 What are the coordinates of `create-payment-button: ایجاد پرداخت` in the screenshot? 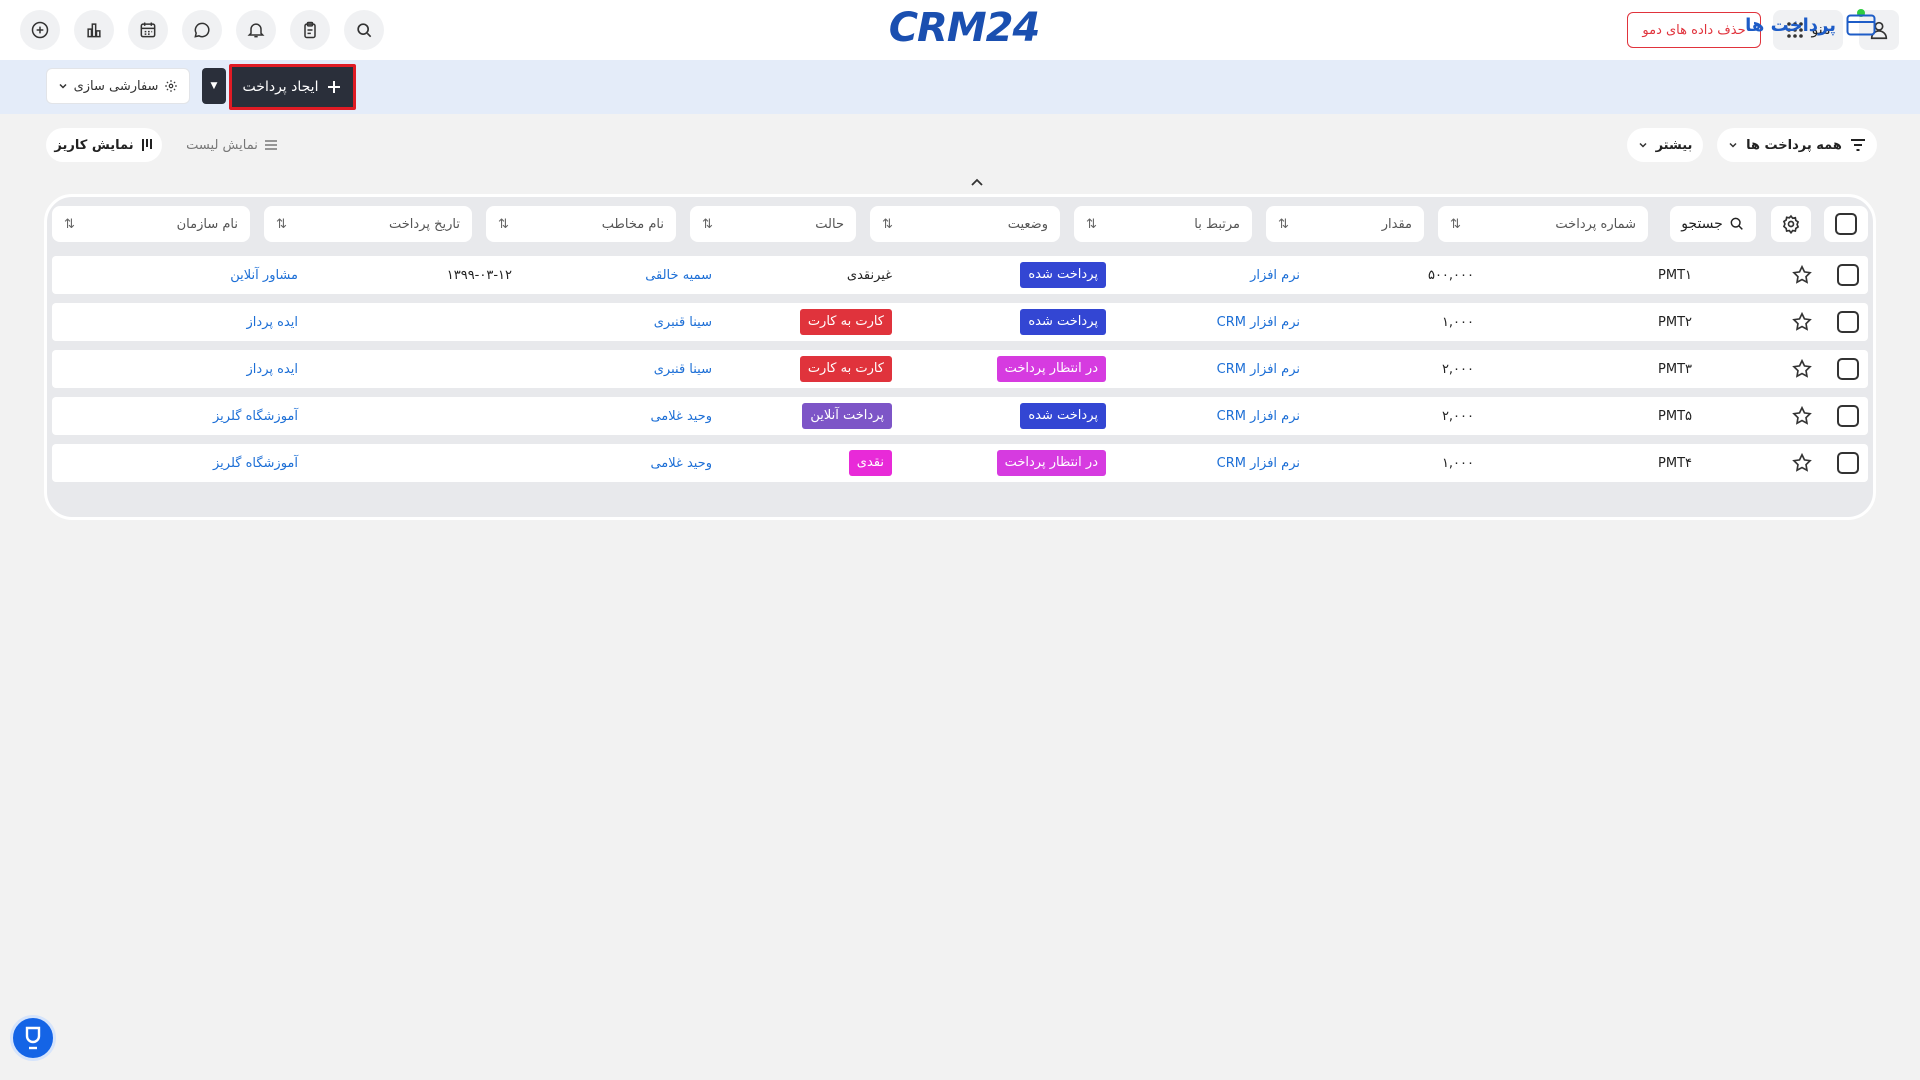 It's located at (292, 87).